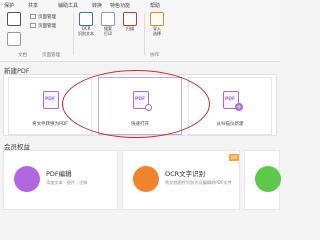 Image resolution: width=320 pixels, height=240 pixels. Describe the element at coordinates (120, 5) in the screenshot. I see `menu-features: 特色功能` at that location.